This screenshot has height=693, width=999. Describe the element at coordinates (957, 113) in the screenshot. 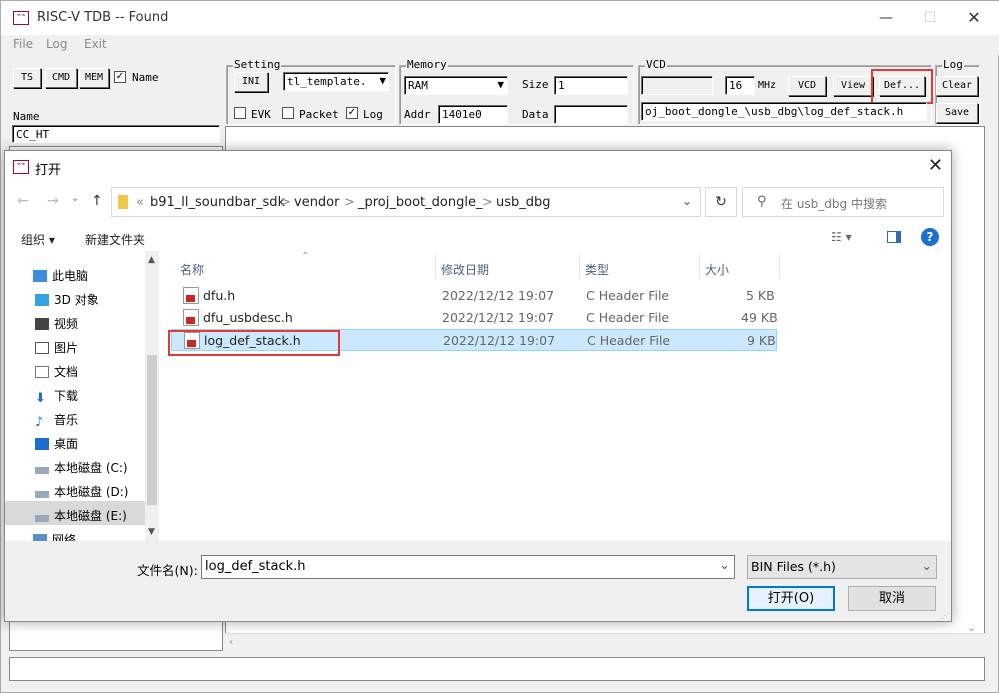

I see `save-button: Save` at that location.